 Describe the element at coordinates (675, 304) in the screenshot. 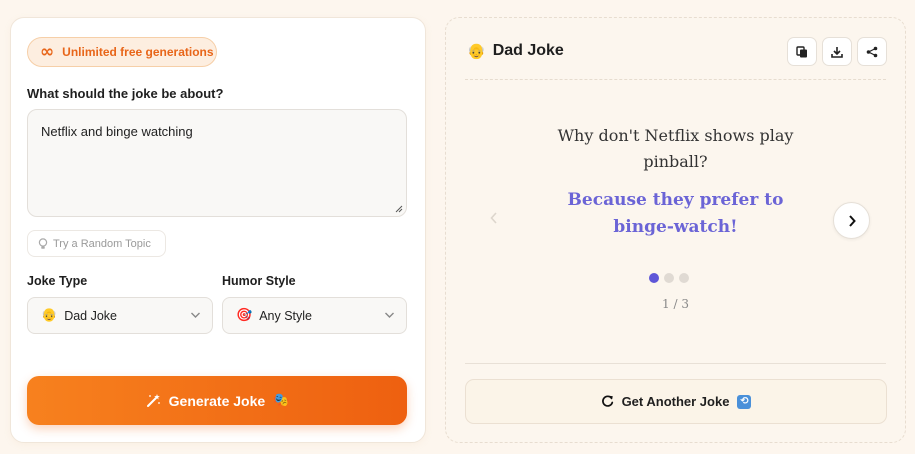

I see `page-indicator: 1 / 3` at that location.